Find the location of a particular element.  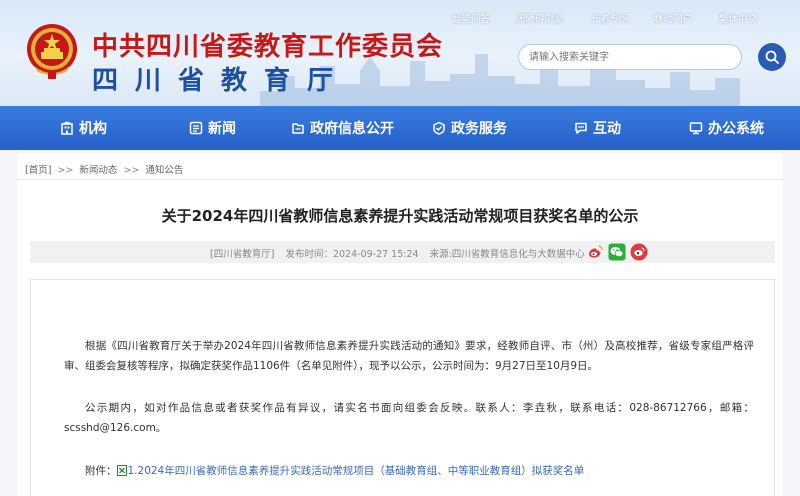

excel-file-icon is located at coordinates (121, 470).